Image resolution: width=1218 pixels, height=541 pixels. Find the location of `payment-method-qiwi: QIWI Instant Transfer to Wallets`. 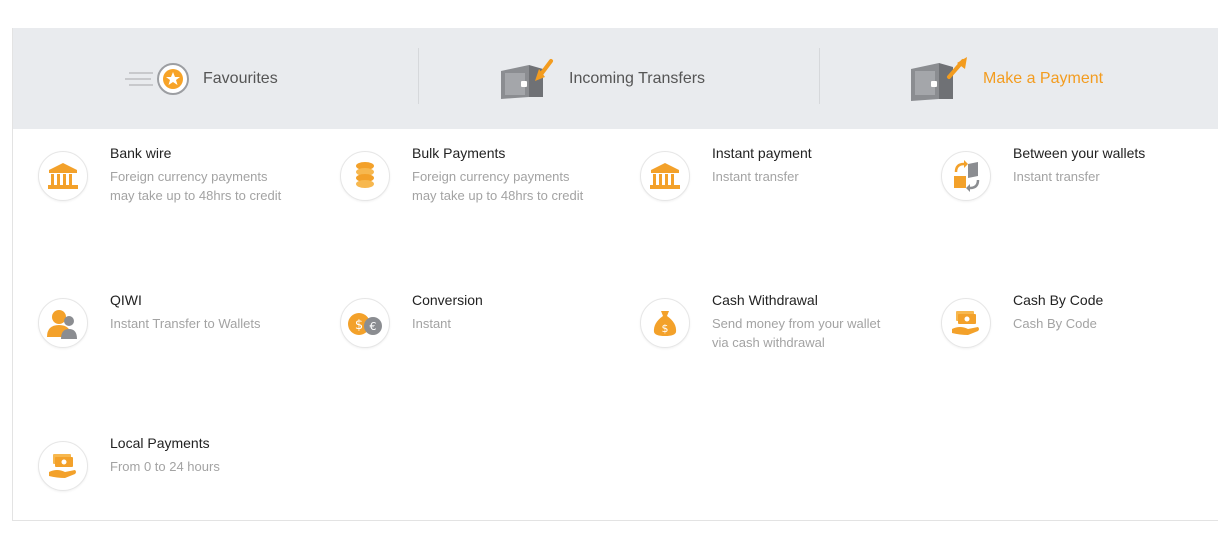

payment-method-qiwi: QIWI Instant Transfer to Wallets is located at coordinates (183, 345).